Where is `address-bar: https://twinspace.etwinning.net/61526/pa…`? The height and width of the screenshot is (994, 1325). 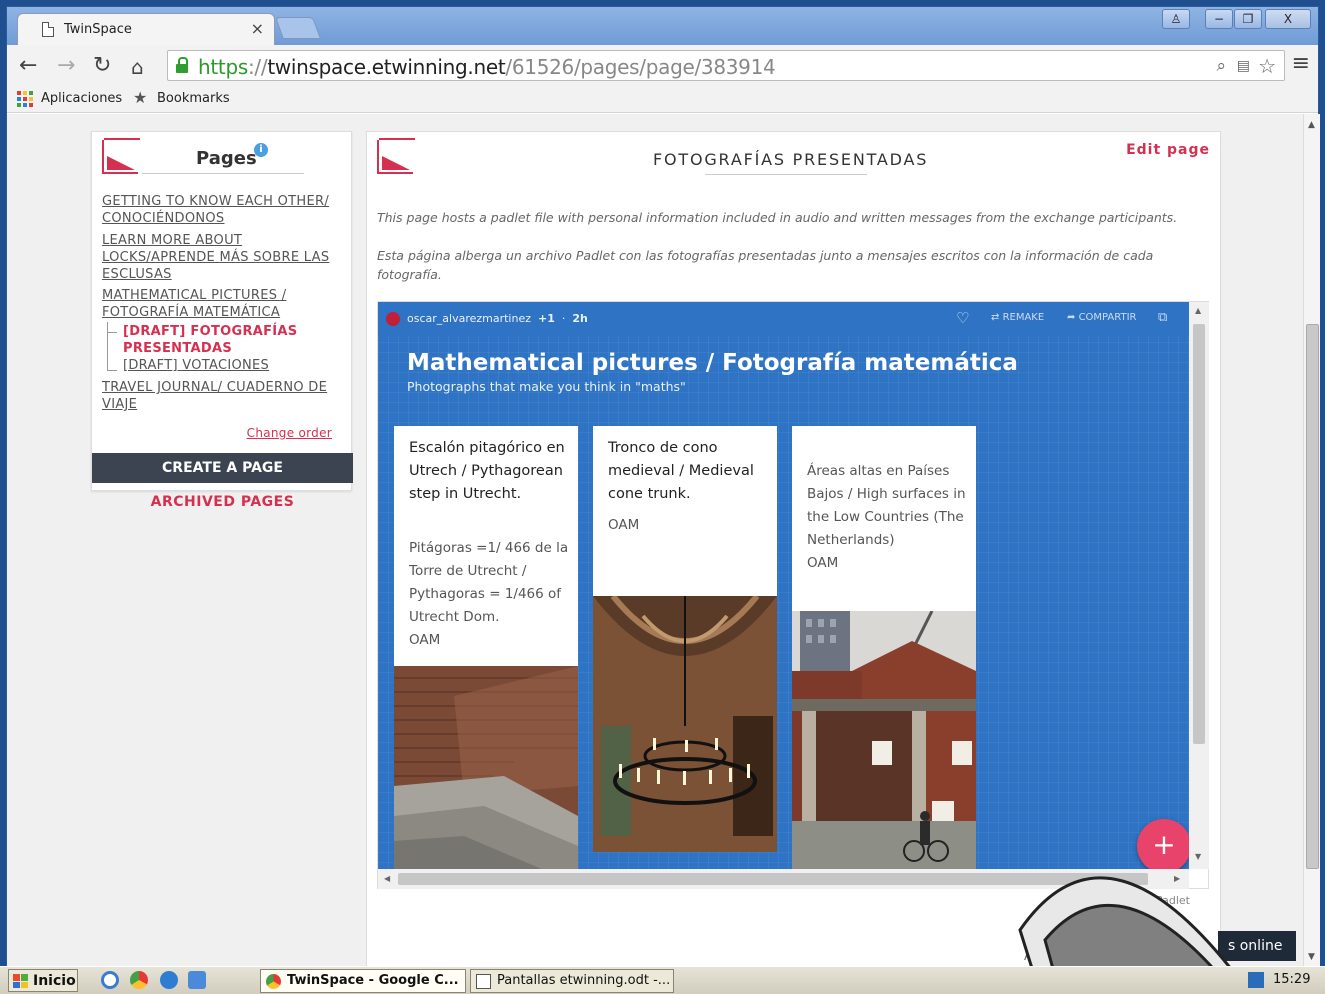
address-bar: https://twinspace.etwinning.net/61526/pa… is located at coordinates (726, 65).